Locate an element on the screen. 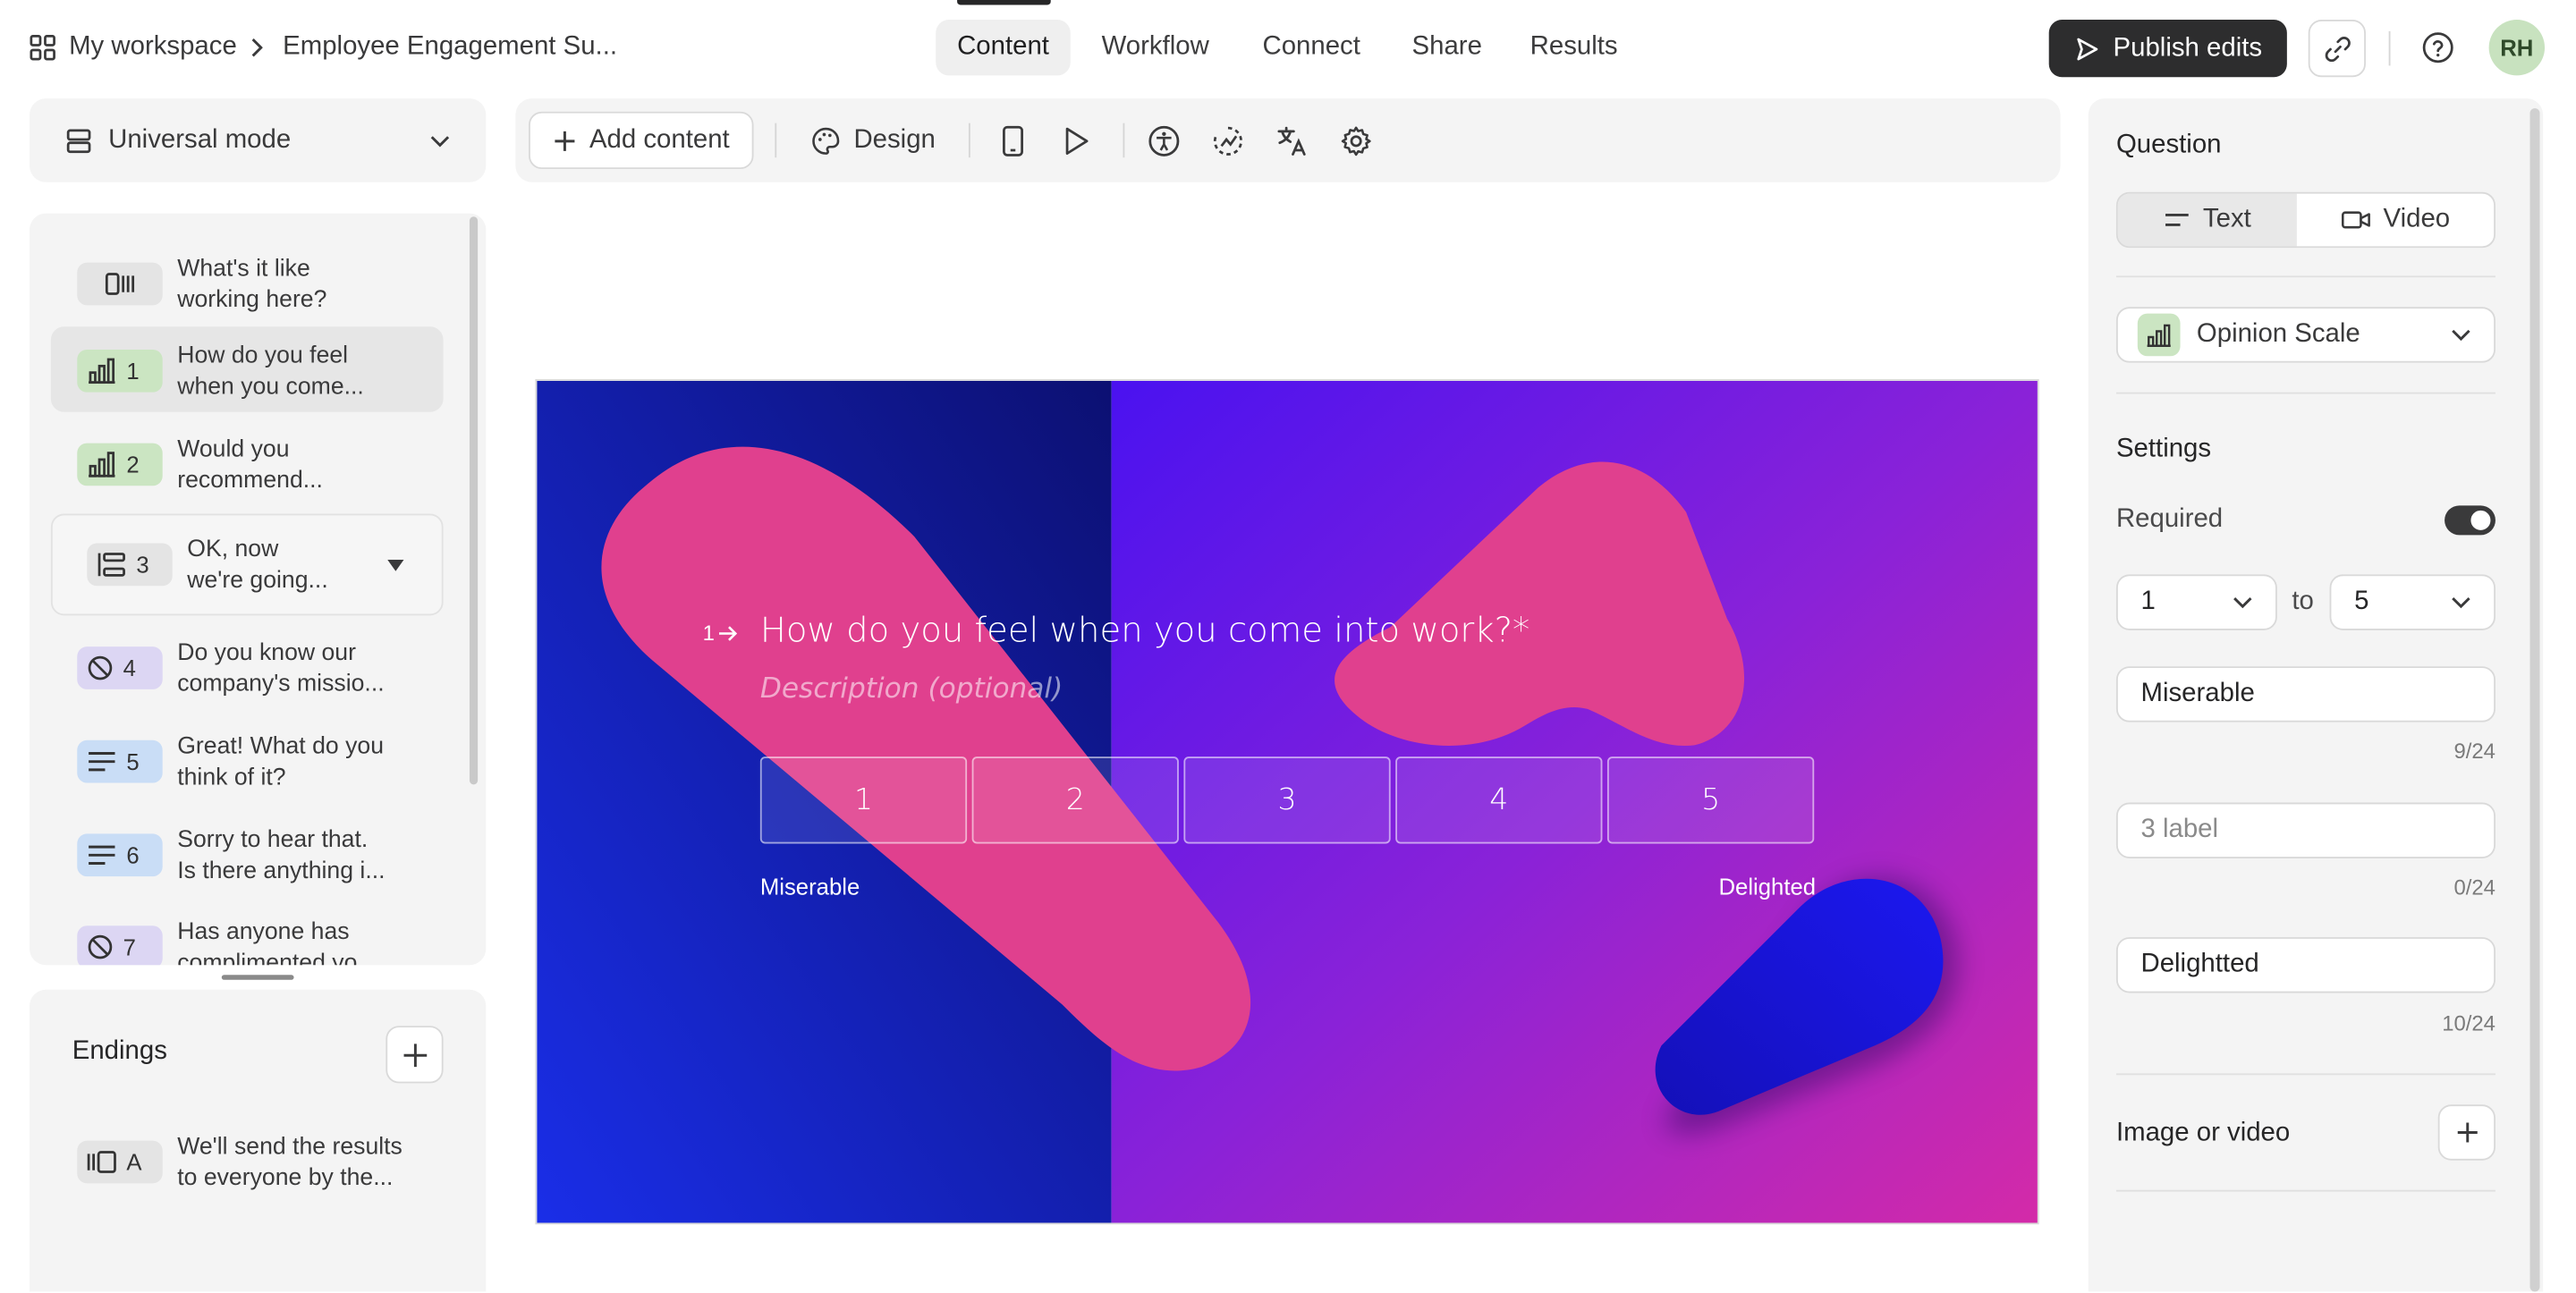 Image resolution: width=2576 pixels, height=1293 pixels. avatar: RH is located at coordinates (2517, 48).